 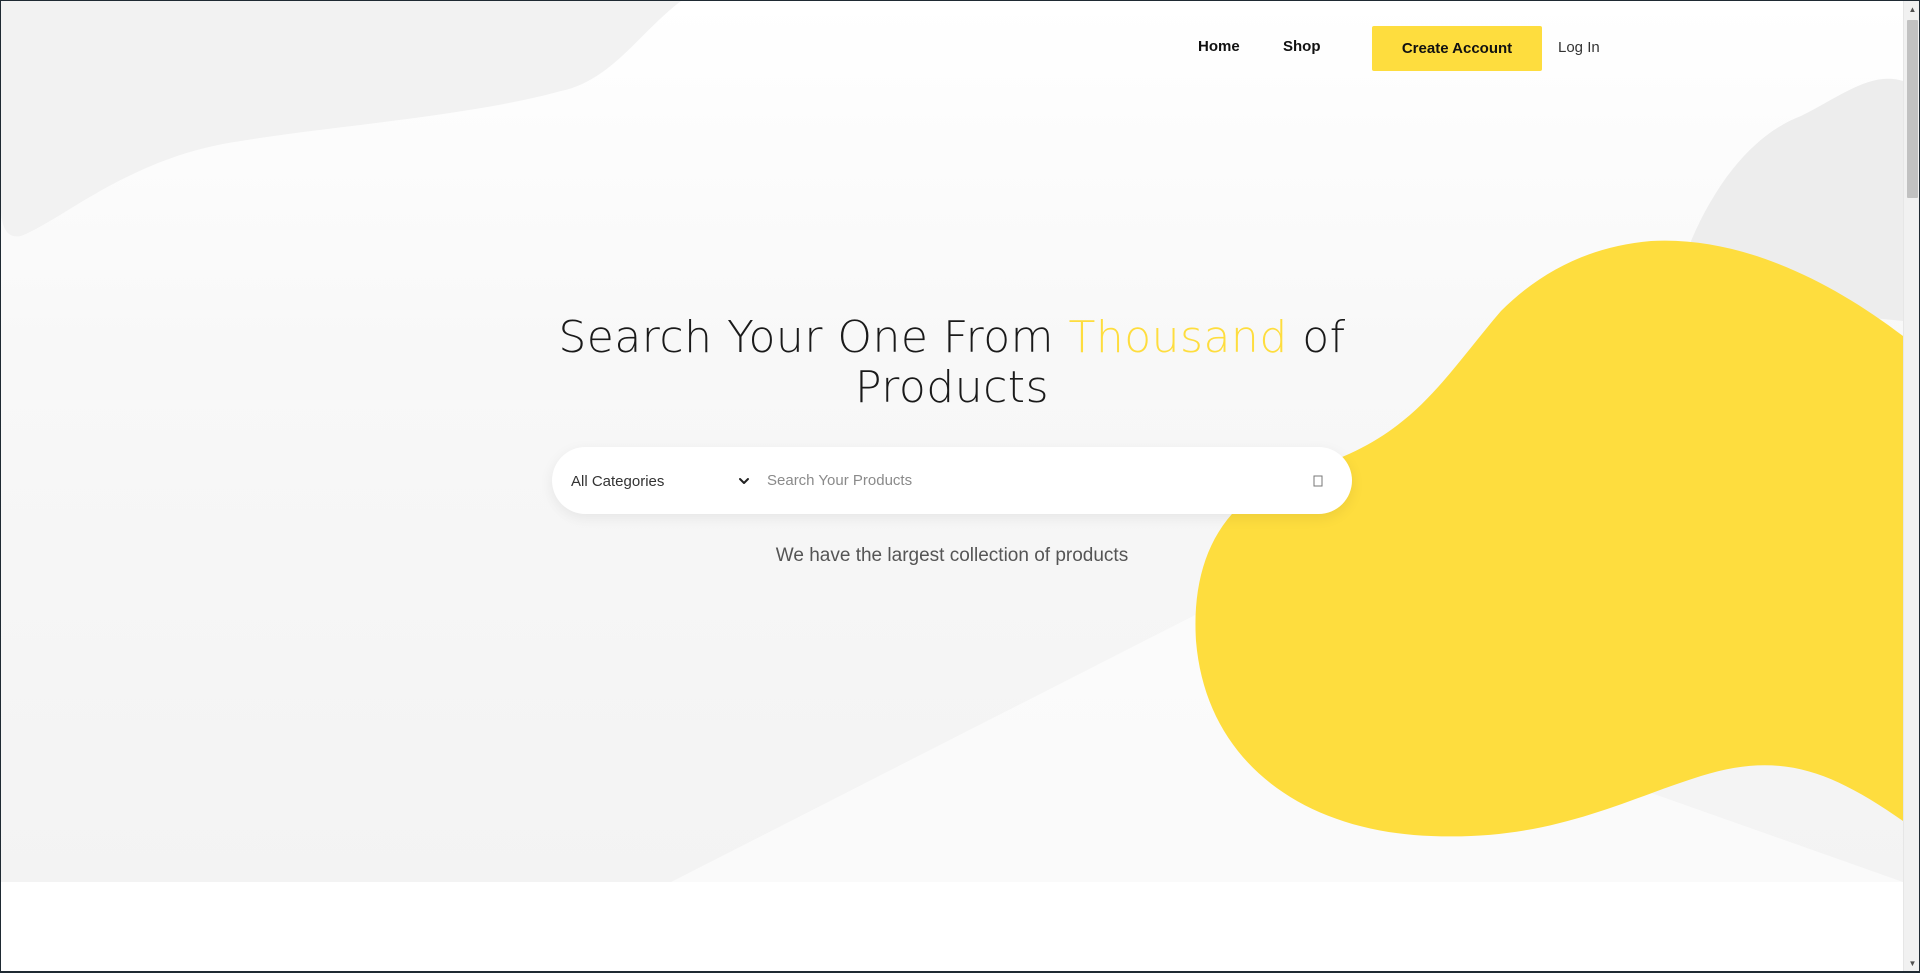 I want to click on headline-part1: Search Your One From, so click(x=813, y=337).